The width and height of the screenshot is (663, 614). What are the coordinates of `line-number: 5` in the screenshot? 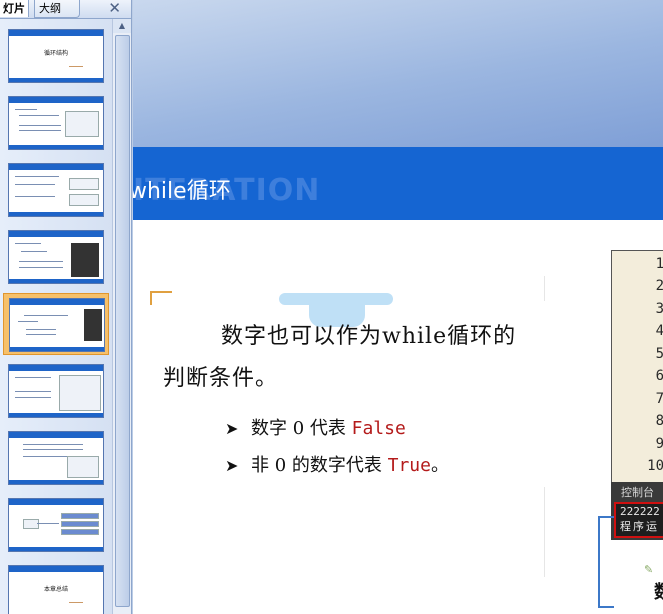 It's located at (659, 354).